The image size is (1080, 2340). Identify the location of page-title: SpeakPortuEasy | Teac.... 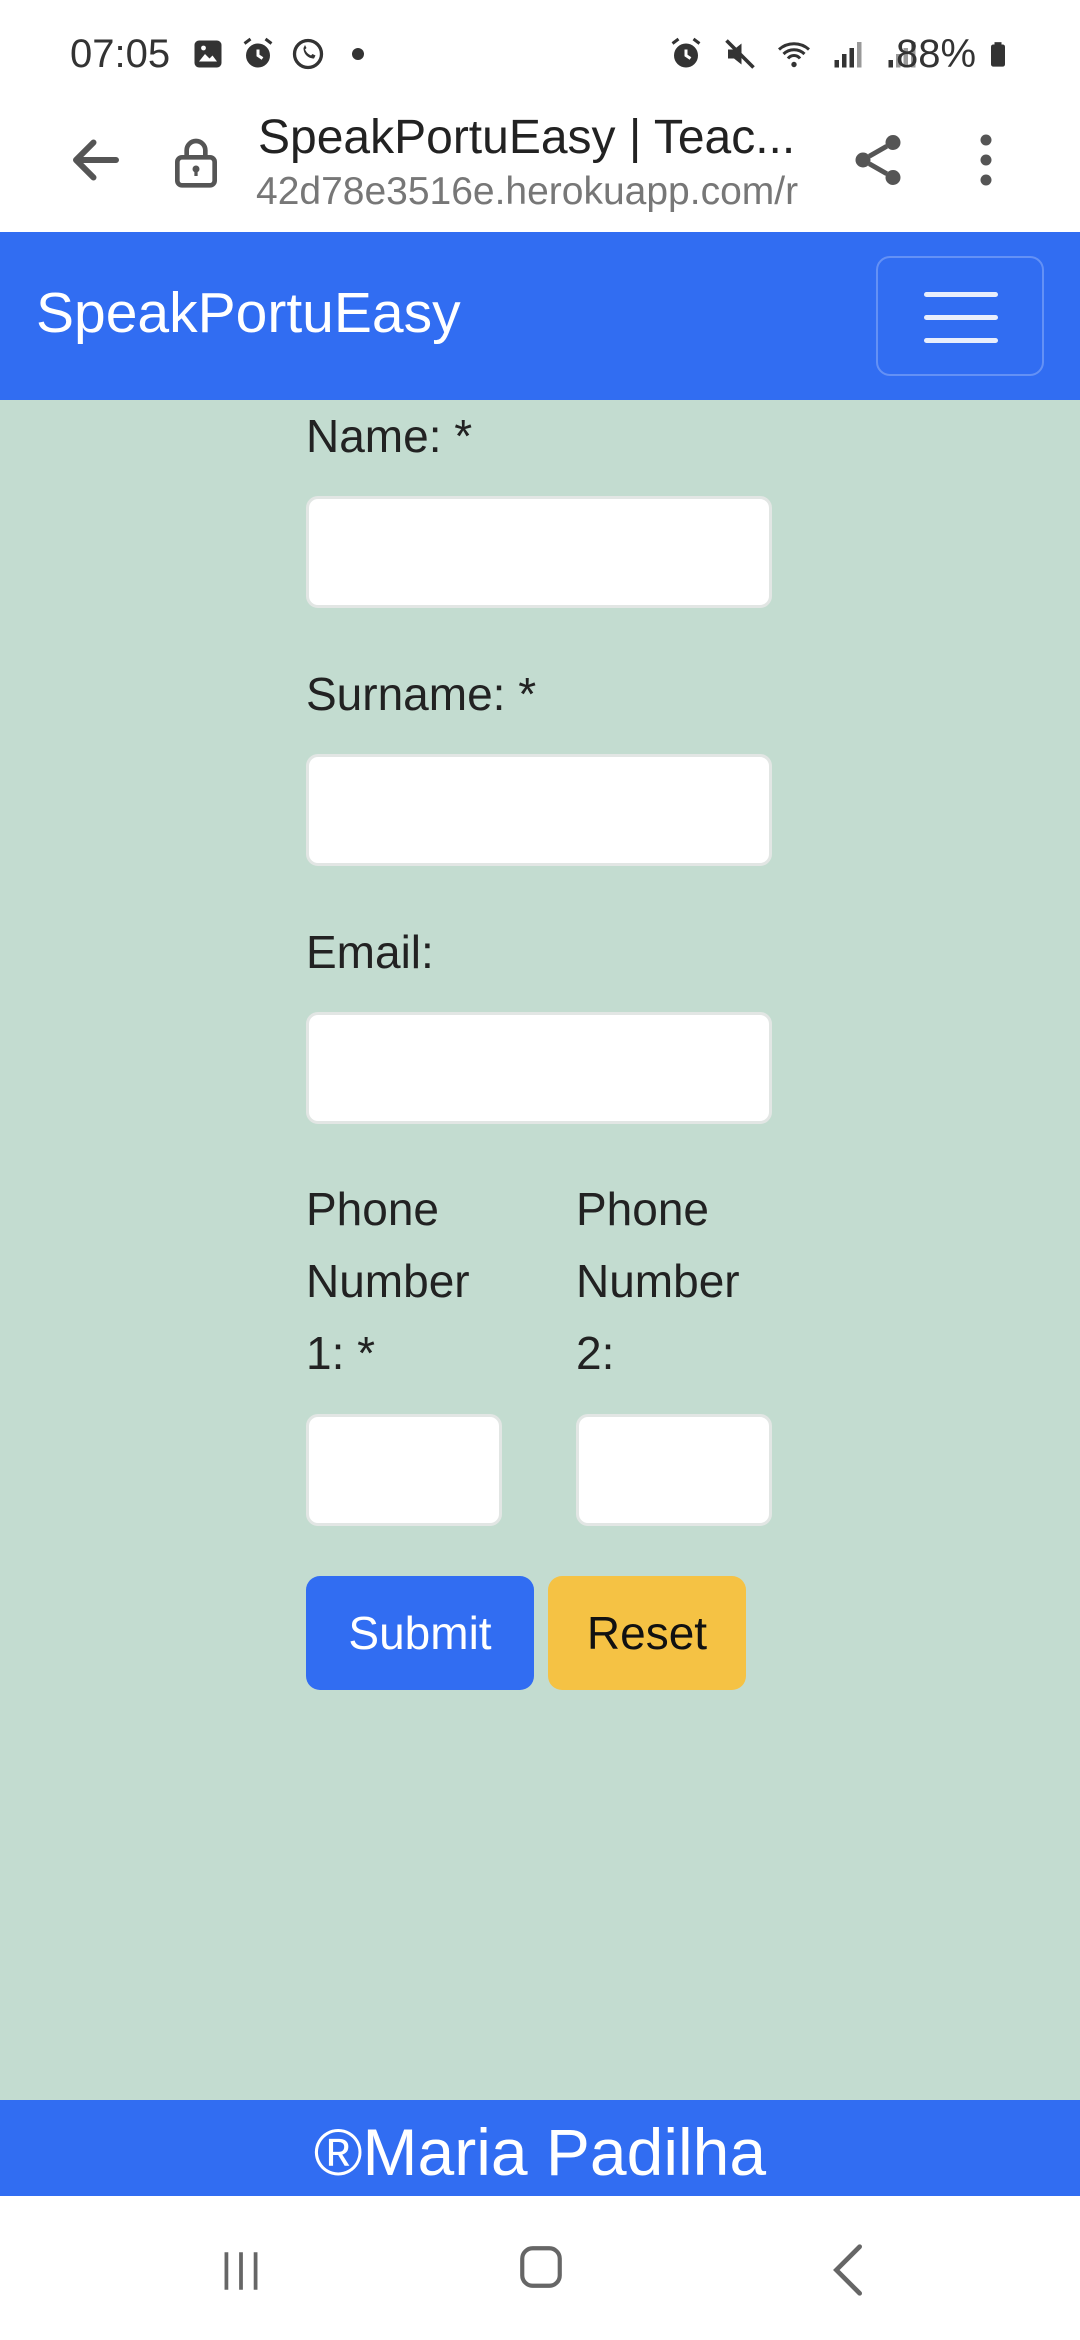
(528, 137).